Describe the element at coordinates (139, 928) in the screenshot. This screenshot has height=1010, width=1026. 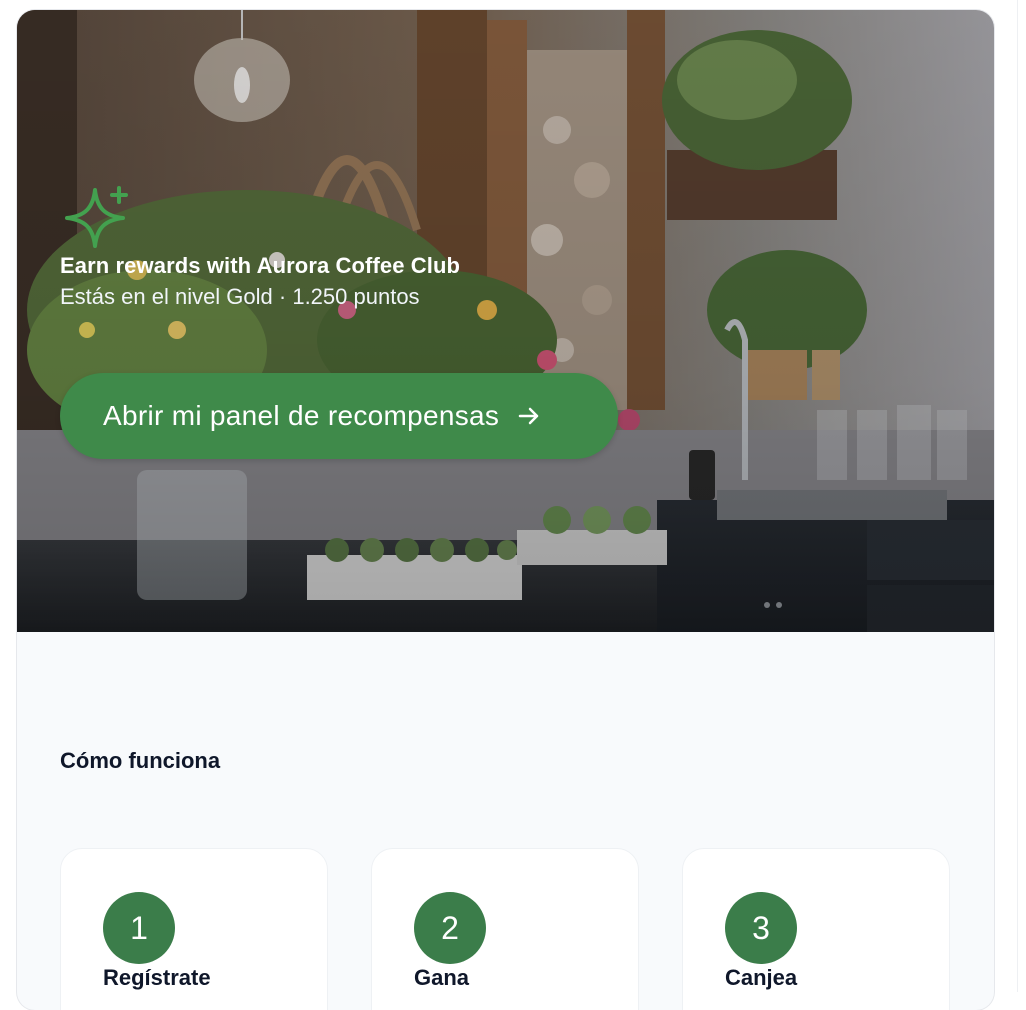
I see `step-number-badge: 1` at that location.